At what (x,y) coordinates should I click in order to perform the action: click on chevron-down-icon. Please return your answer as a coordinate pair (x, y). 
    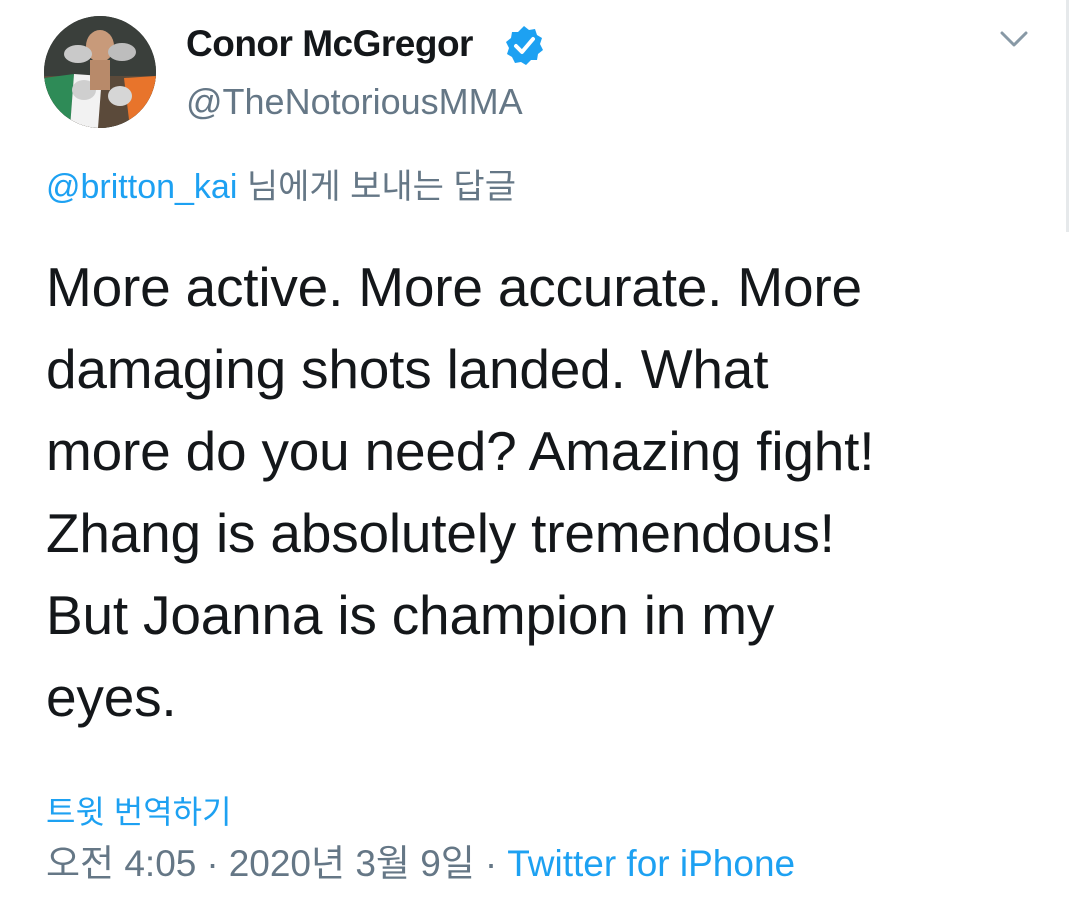
    Looking at the image, I should click on (1014, 39).